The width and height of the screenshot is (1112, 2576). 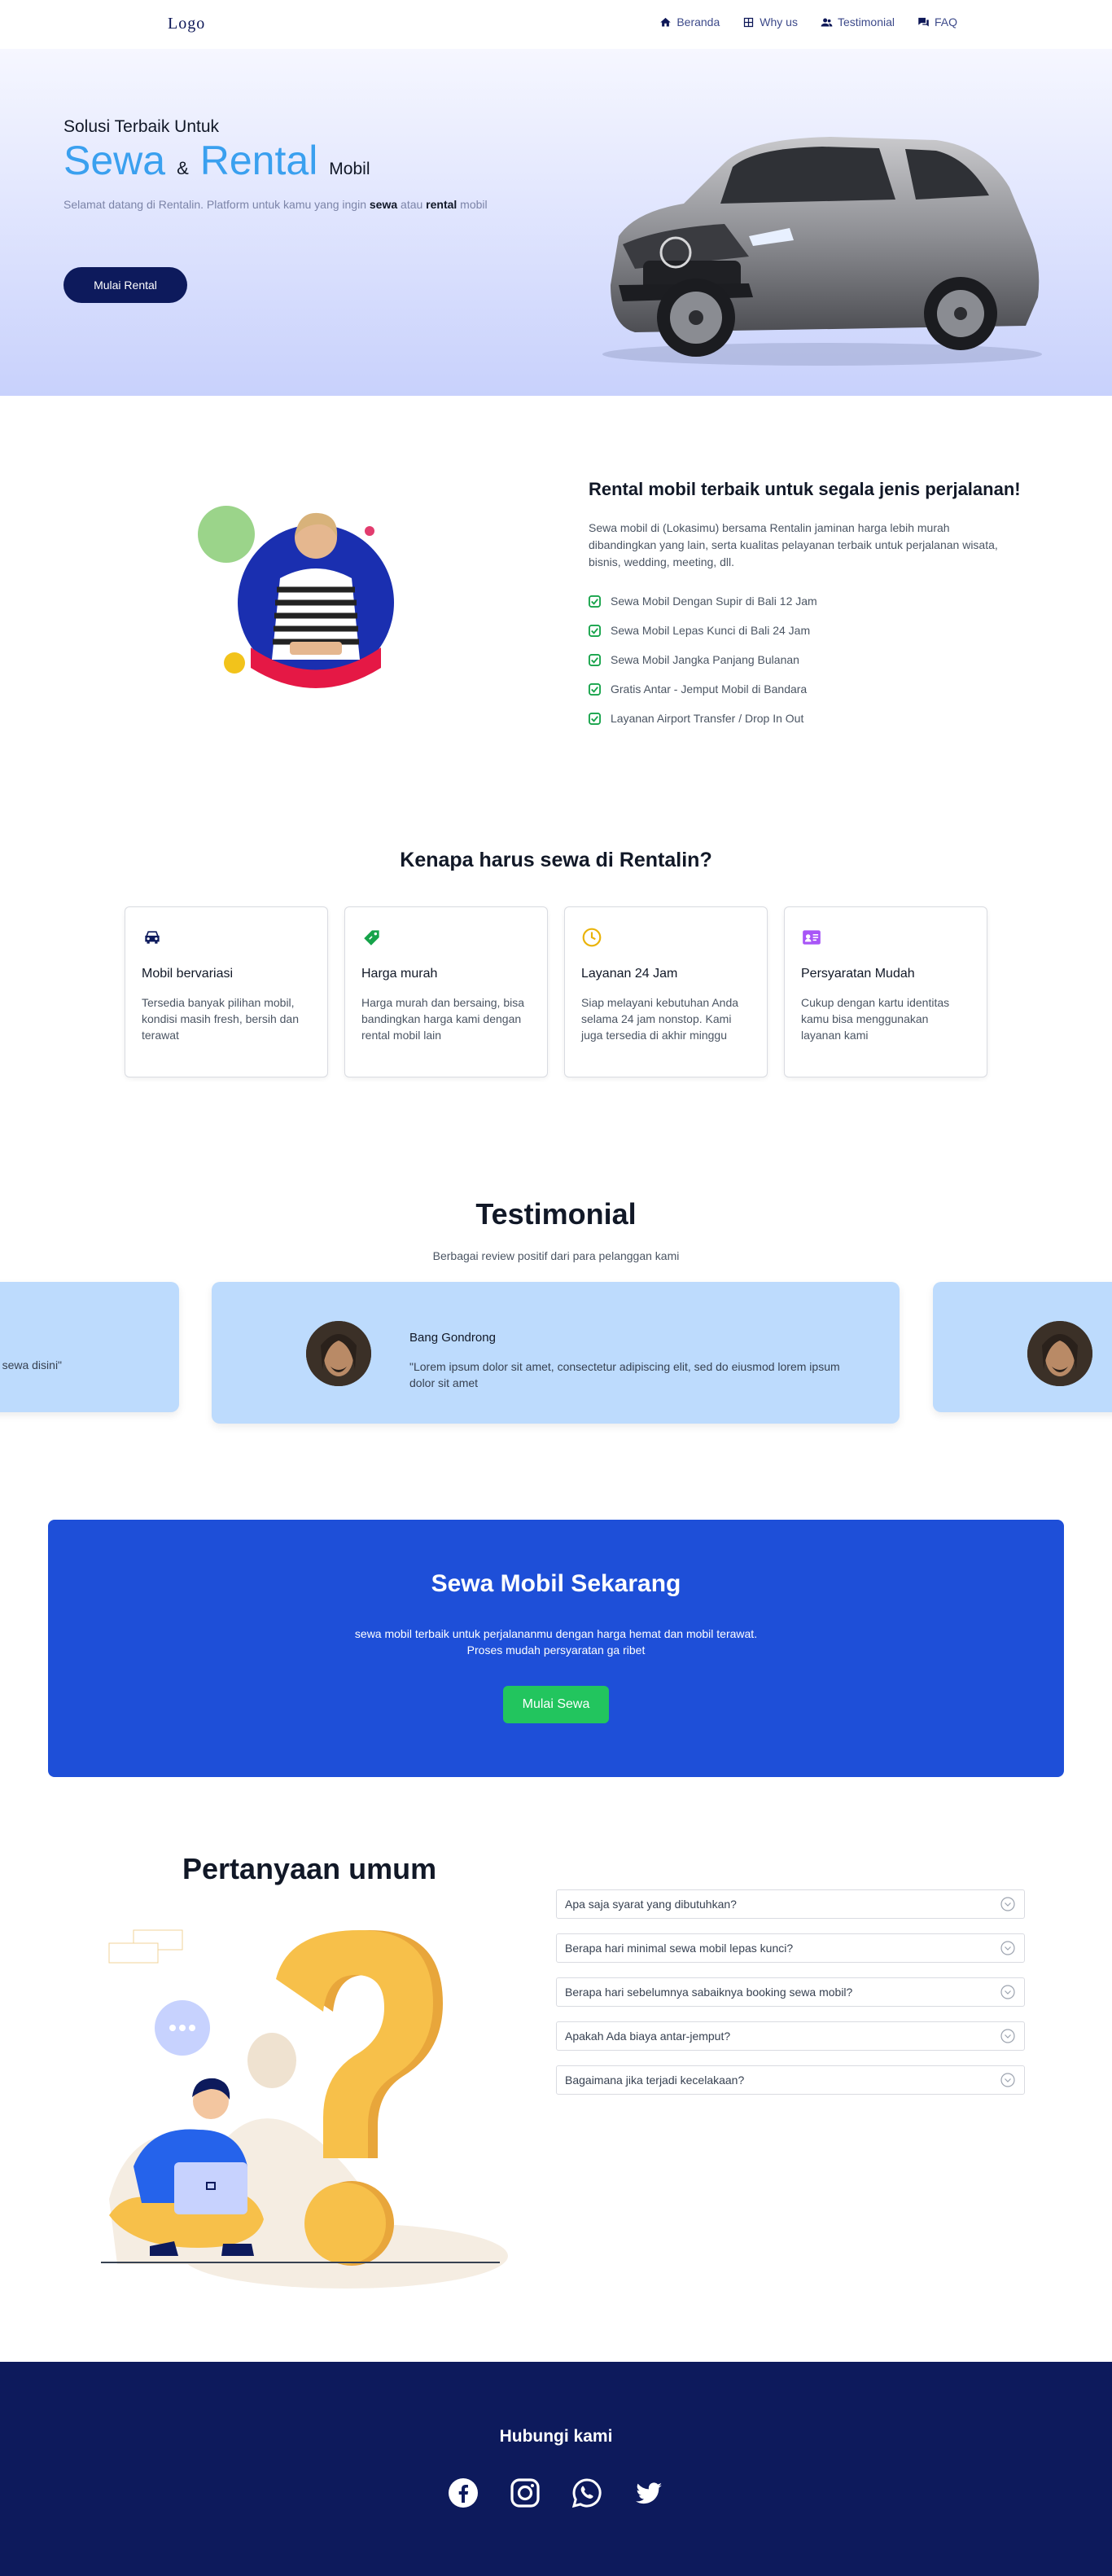 What do you see at coordinates (827, 22) in the screenshot?
I see `users-icon` at bounding box center [827, 22].